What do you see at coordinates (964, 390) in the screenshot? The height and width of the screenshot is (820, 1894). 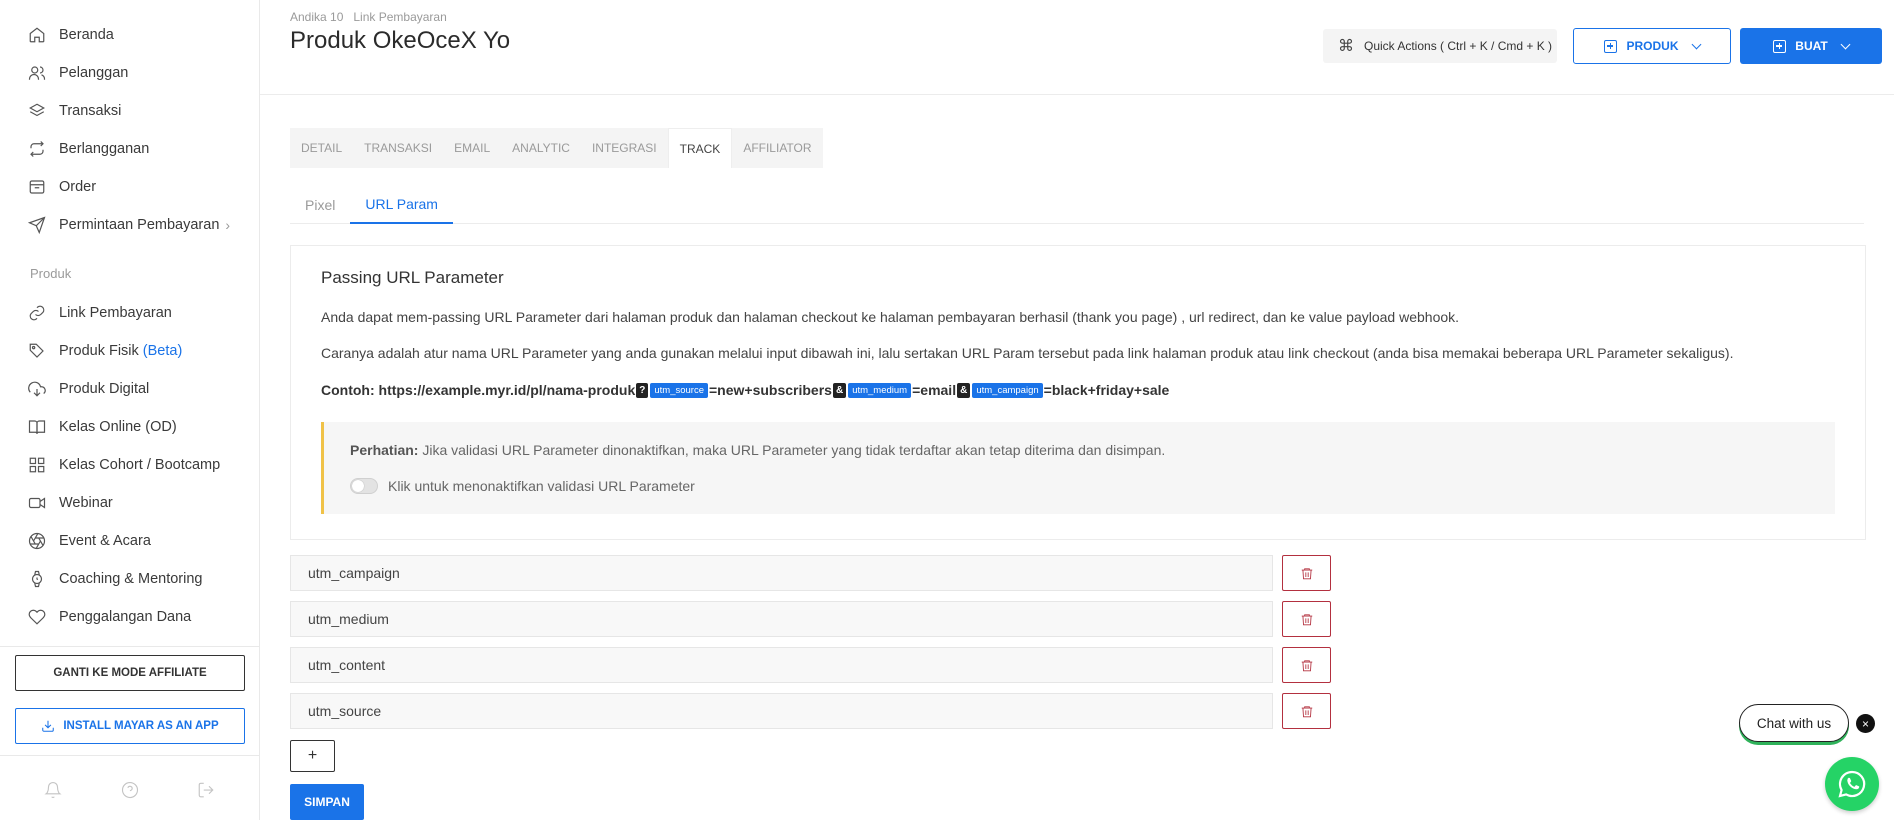 I see `ampersand-tag: &` at bounding box center [964, 390].